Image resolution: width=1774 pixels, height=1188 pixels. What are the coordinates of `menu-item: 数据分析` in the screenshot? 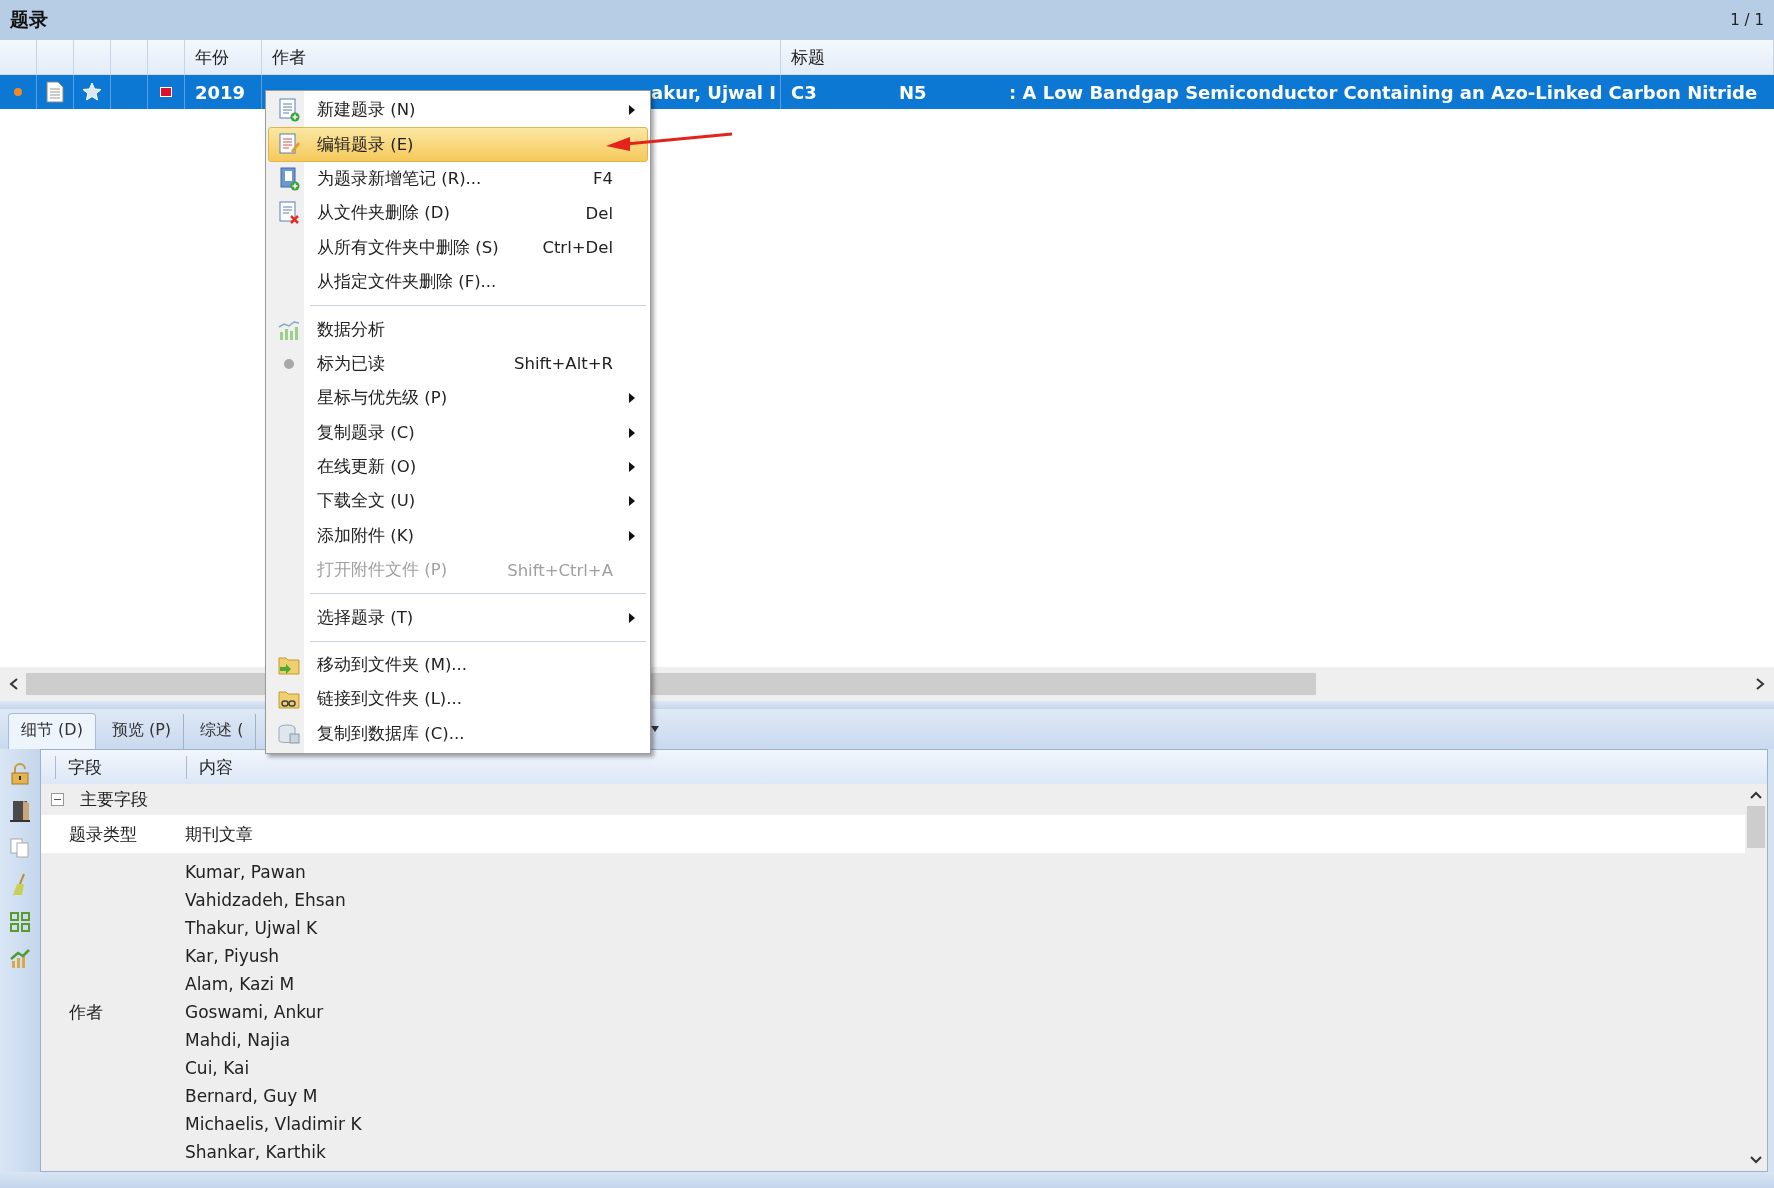 It's located at (458, 329).